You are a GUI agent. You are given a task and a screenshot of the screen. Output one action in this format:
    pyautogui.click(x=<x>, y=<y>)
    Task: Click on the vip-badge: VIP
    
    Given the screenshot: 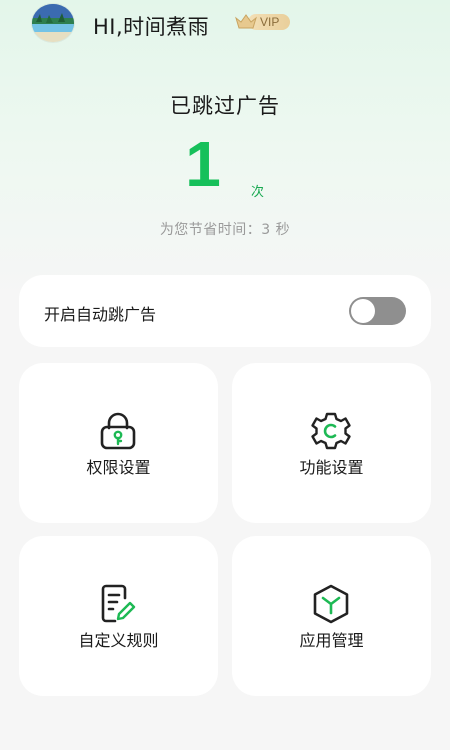 What is the action you would take?
    pyautogui.click(x=262, y=22)
    